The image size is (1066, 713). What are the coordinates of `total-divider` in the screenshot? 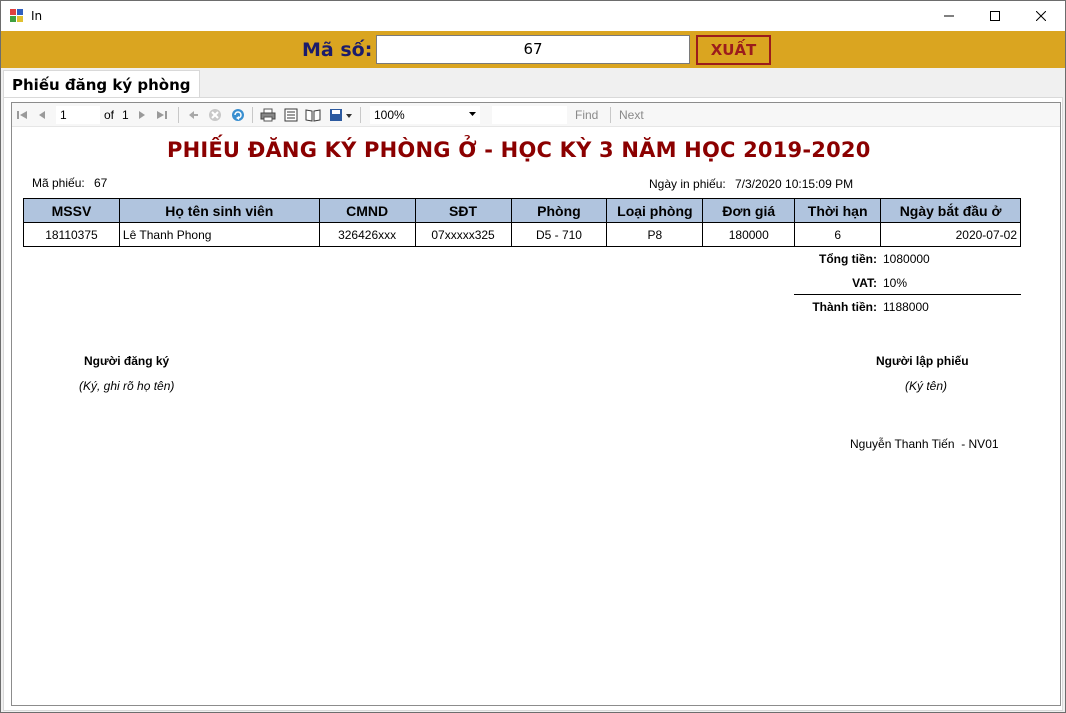 It's located at (907, 294).